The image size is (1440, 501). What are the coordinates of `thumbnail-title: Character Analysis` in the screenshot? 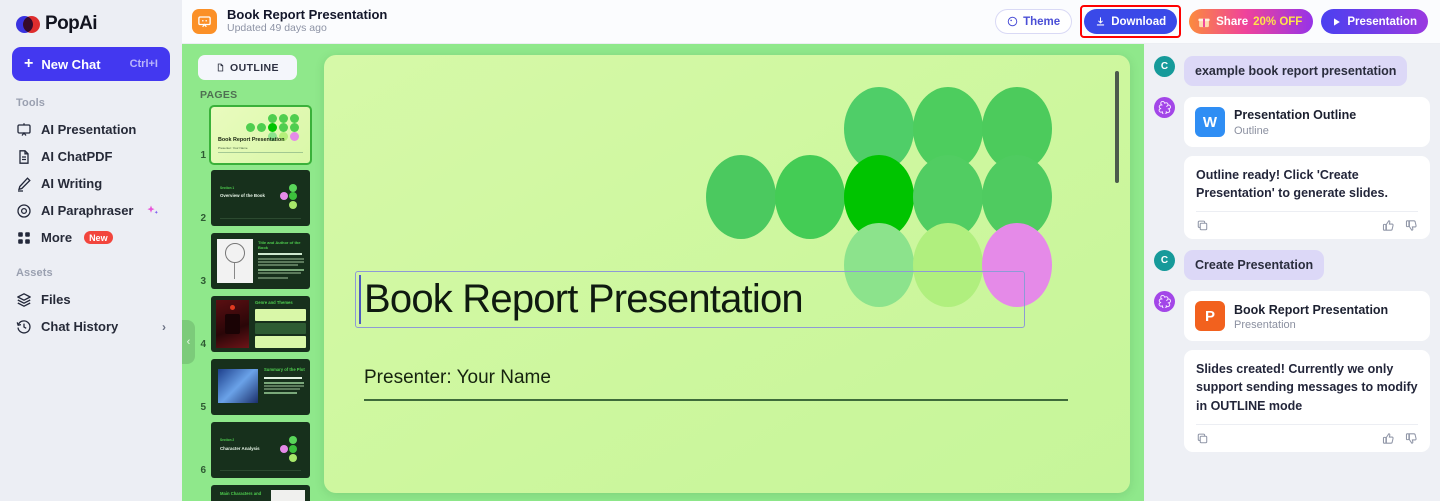 It's located at (240, 448).